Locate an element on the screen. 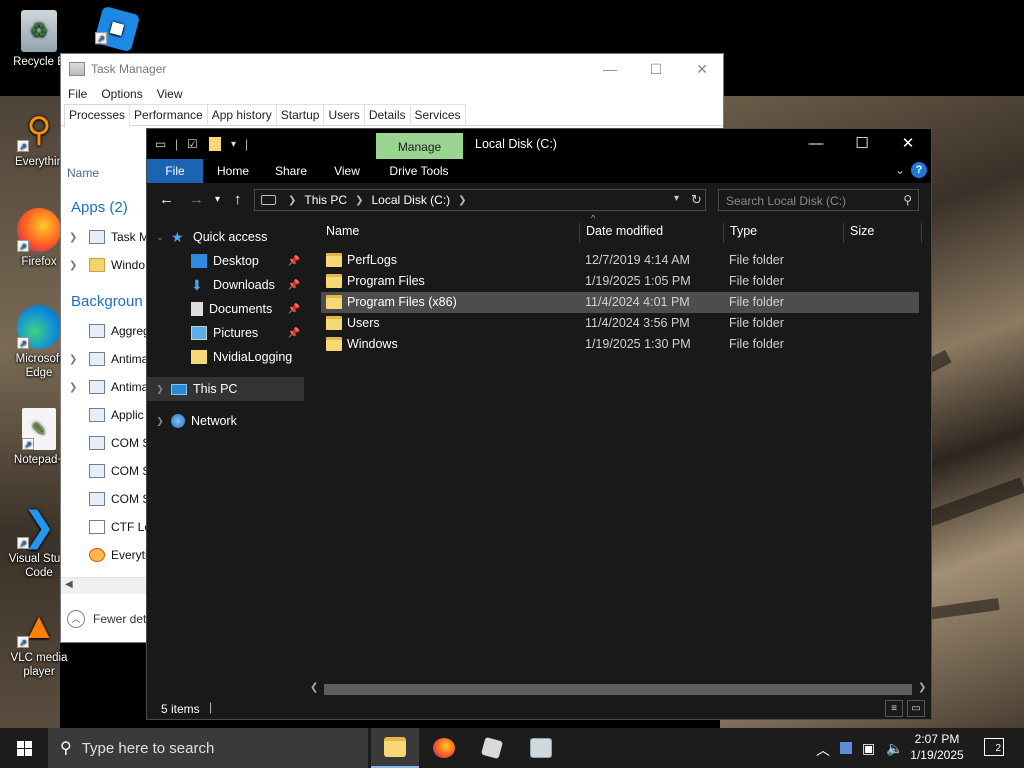 The image size is (1024, 768). tab-users: Users is located at coordinates (344, 114).